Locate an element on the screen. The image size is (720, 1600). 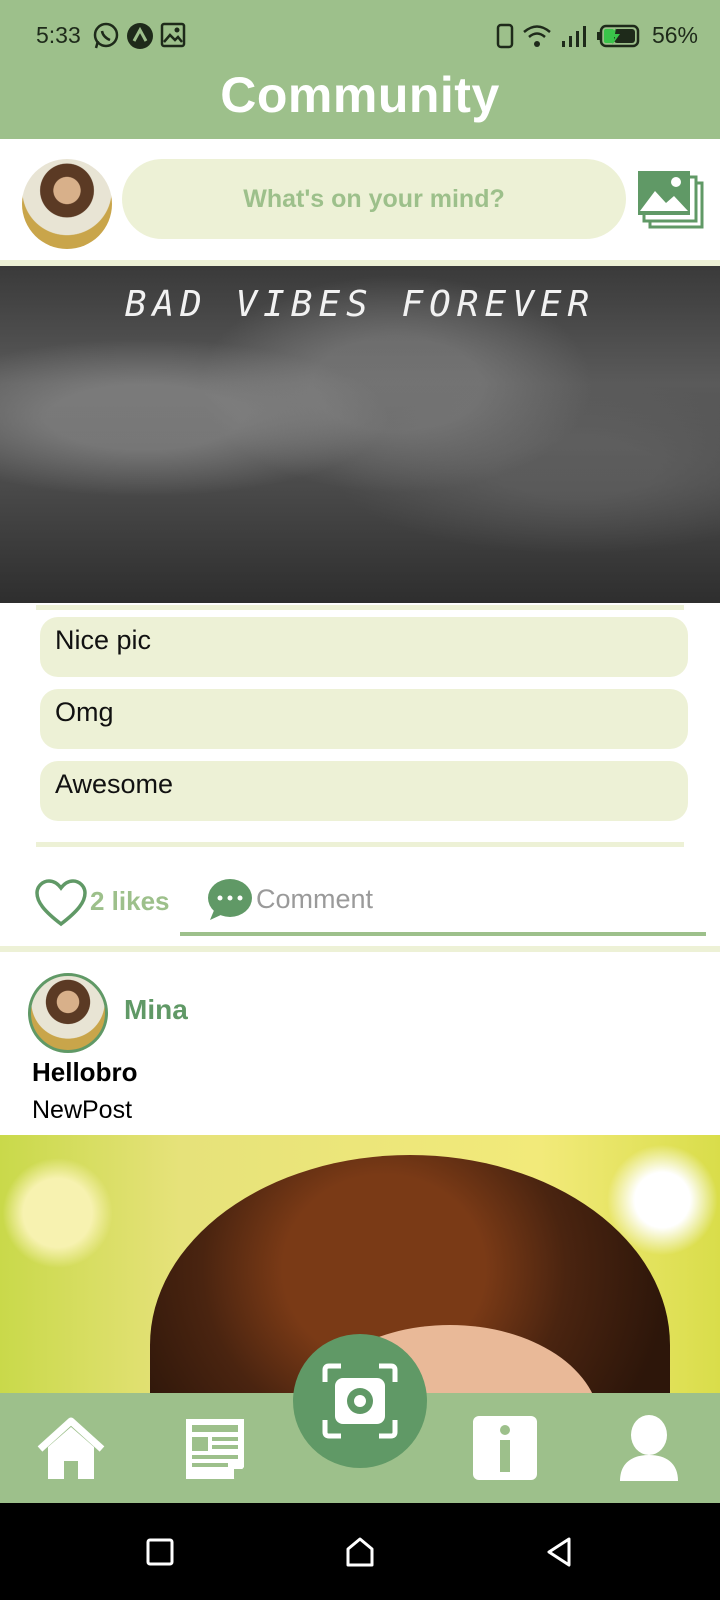
user-avatar is located at coordinates (67, 204).